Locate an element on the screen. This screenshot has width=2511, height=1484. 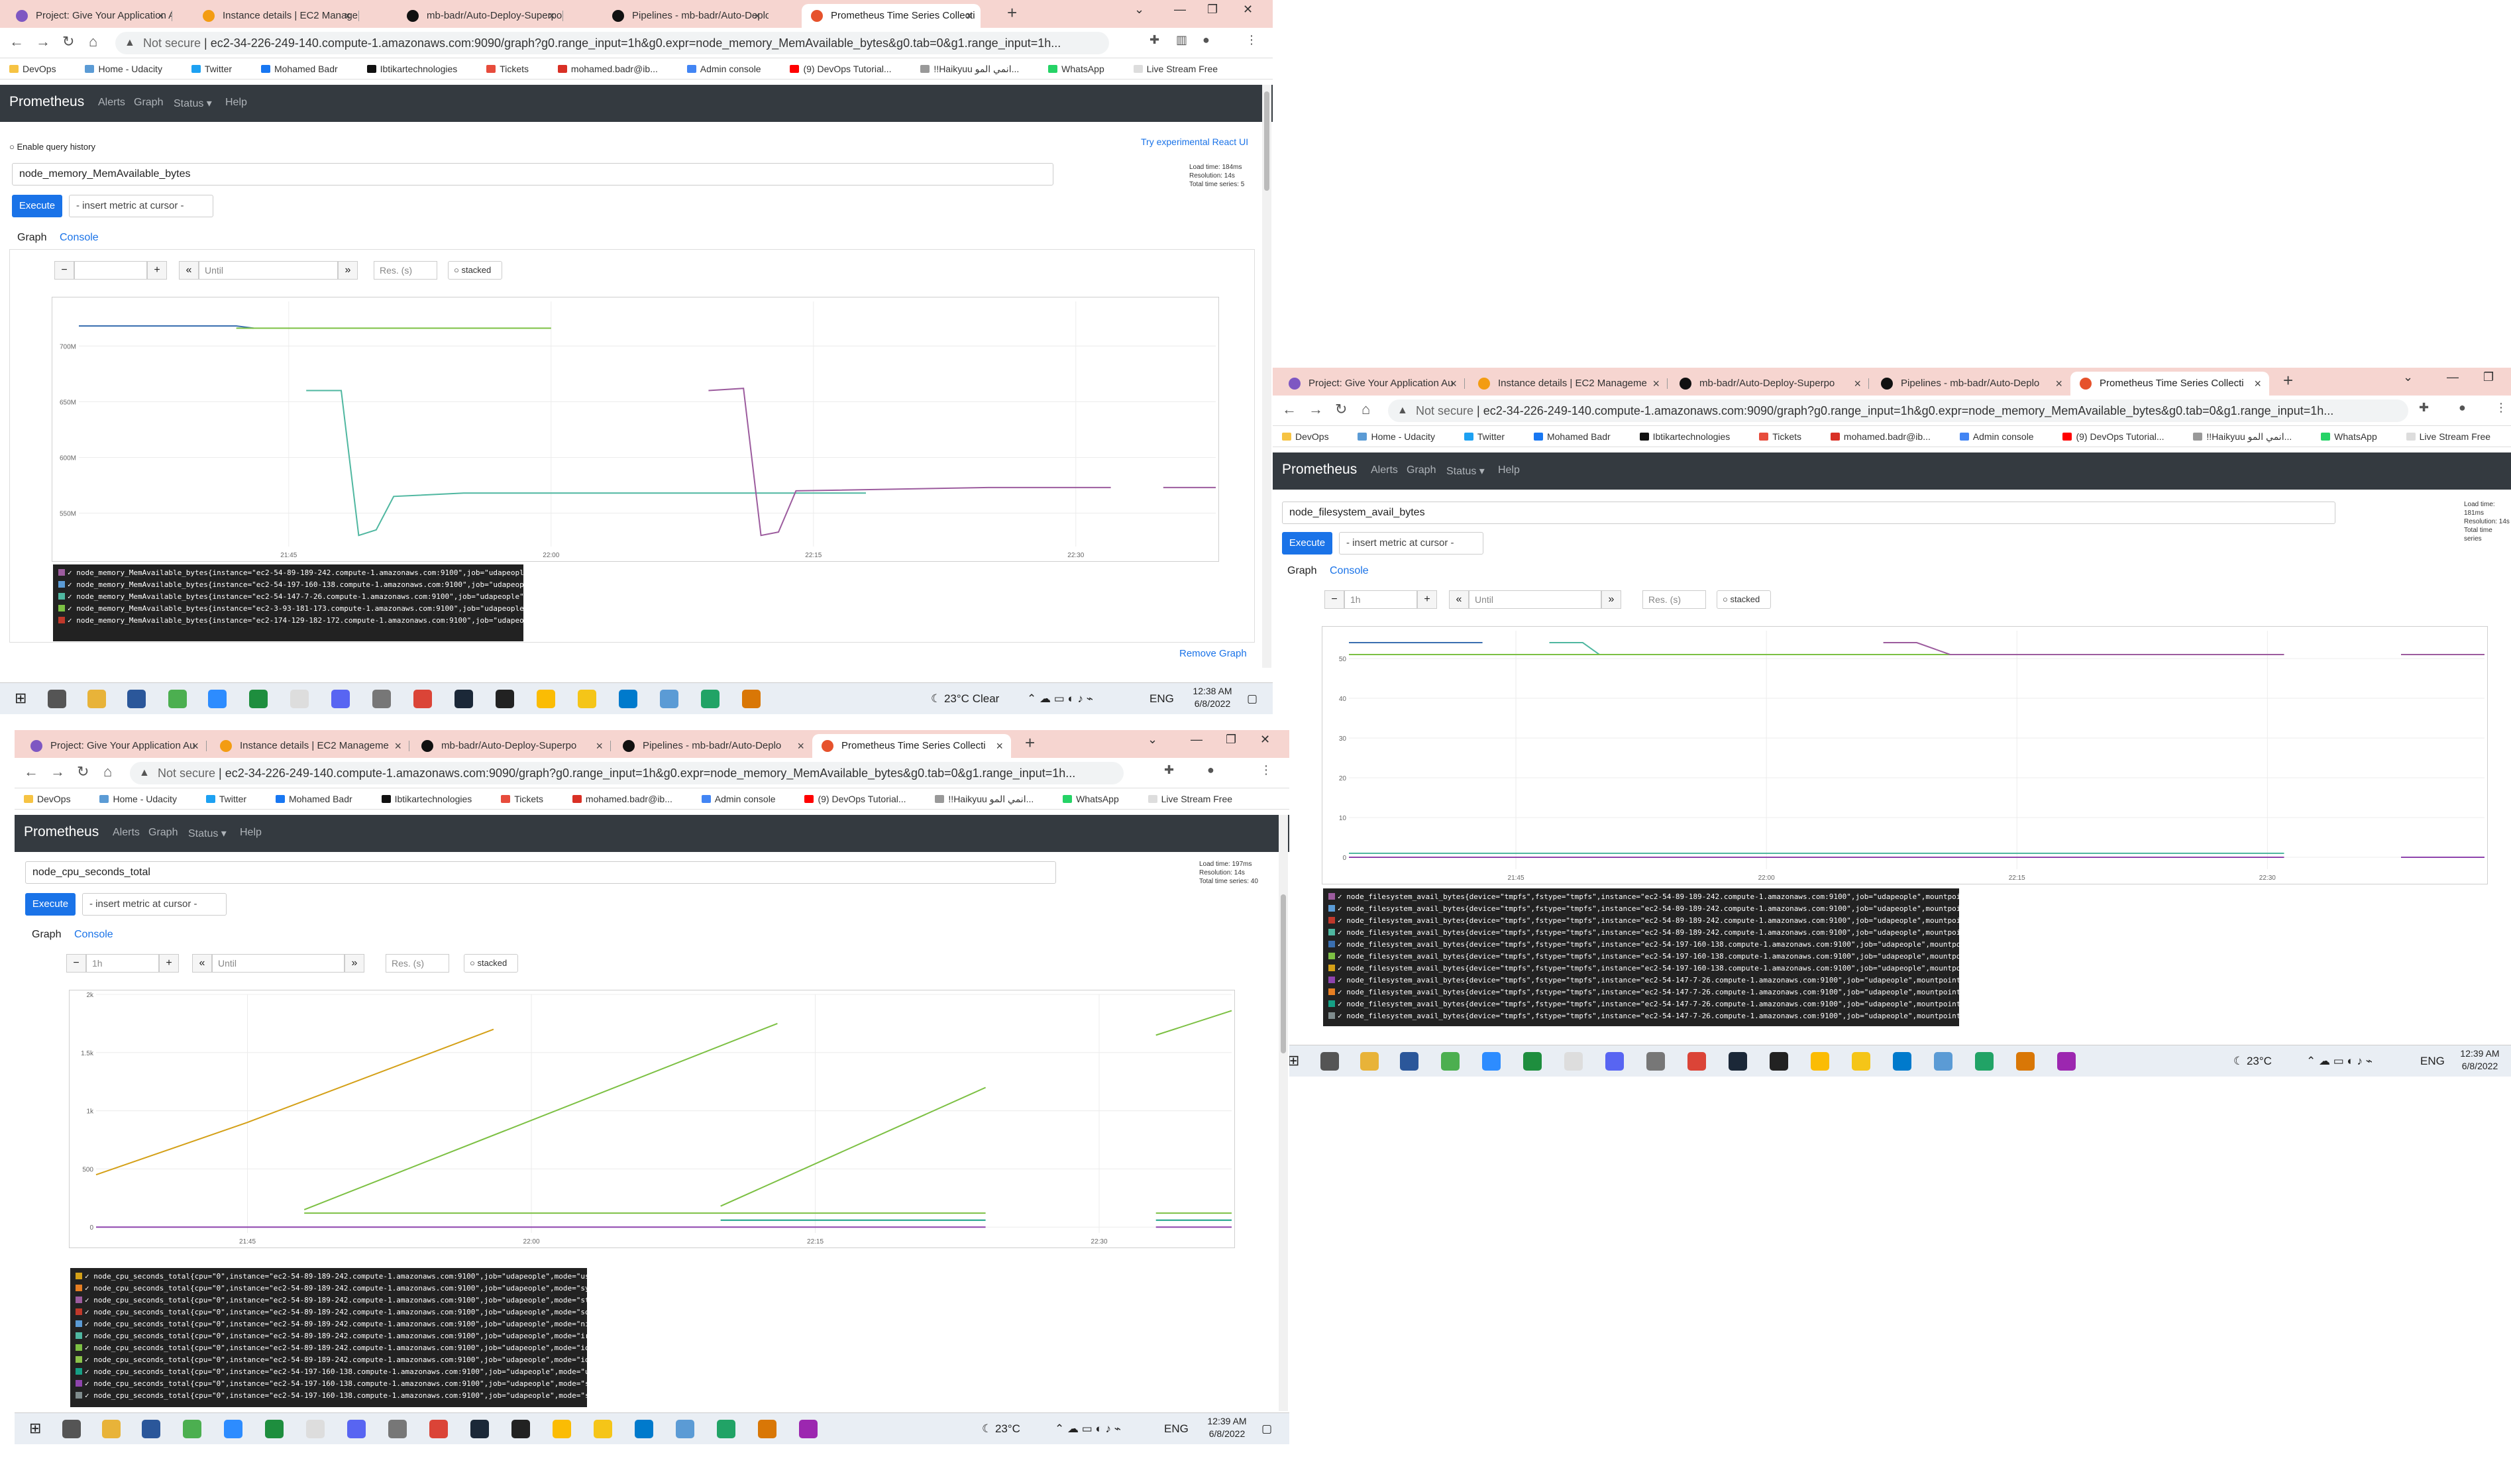
file-explorer-icon is located at coordinates (96, 699).